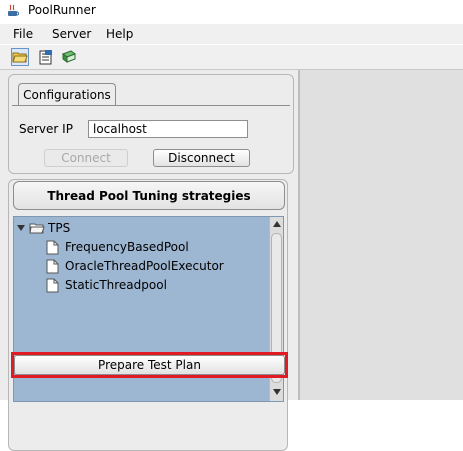 This screenshot has height=451, width=463. I want to click on open-button, so click(20, 57).